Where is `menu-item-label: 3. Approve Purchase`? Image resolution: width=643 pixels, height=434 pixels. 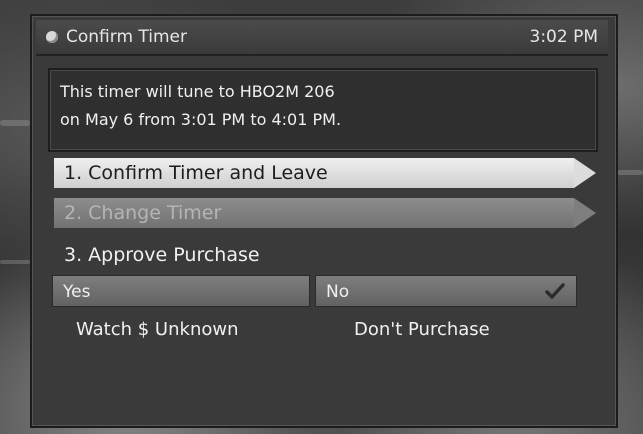 menu-item-label: 3. Approve Purchase is located at coordinates (162, 255).